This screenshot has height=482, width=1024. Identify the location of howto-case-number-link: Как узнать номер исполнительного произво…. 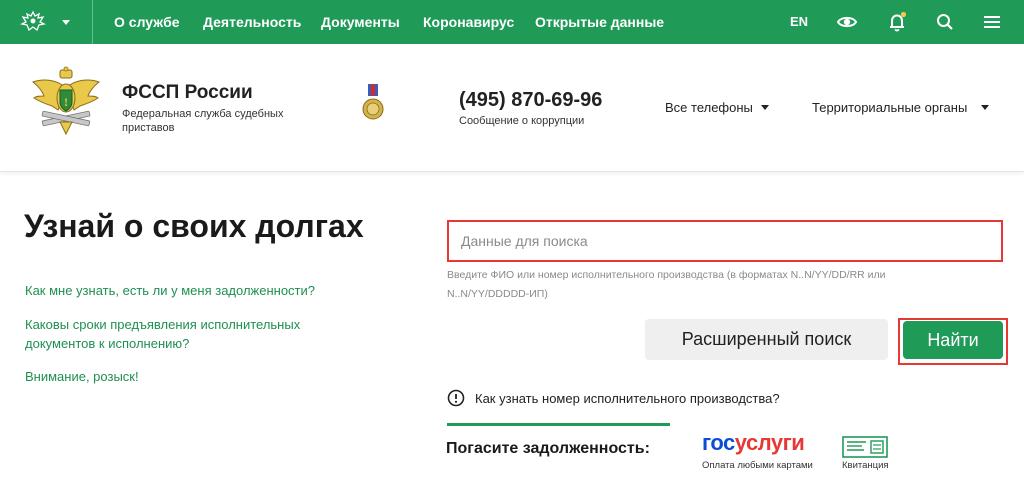
(613, 398).